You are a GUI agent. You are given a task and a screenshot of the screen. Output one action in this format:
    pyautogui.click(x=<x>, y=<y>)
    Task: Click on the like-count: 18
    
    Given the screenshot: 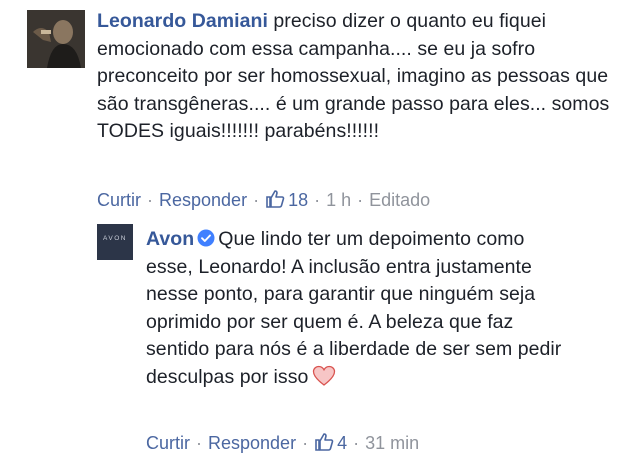 What is the action you would take?
    pyautogui.click(x=286, y=200)
    